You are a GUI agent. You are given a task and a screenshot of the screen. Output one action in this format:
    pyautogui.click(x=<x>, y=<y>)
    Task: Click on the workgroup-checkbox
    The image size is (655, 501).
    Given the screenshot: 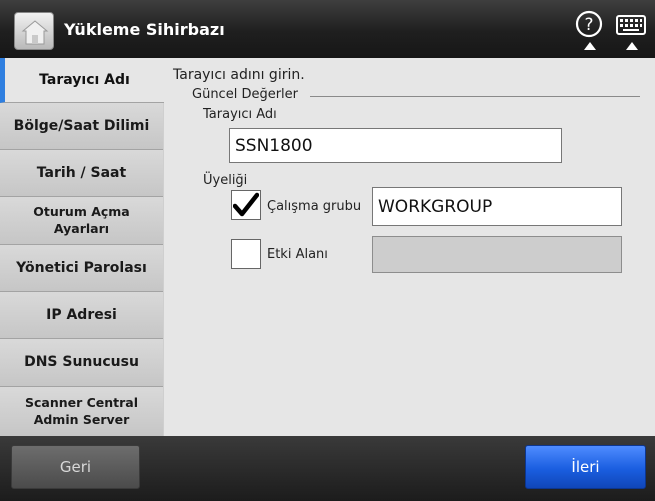 What is the action you would take?
    pyautogui.click(x=246, y=205)
    